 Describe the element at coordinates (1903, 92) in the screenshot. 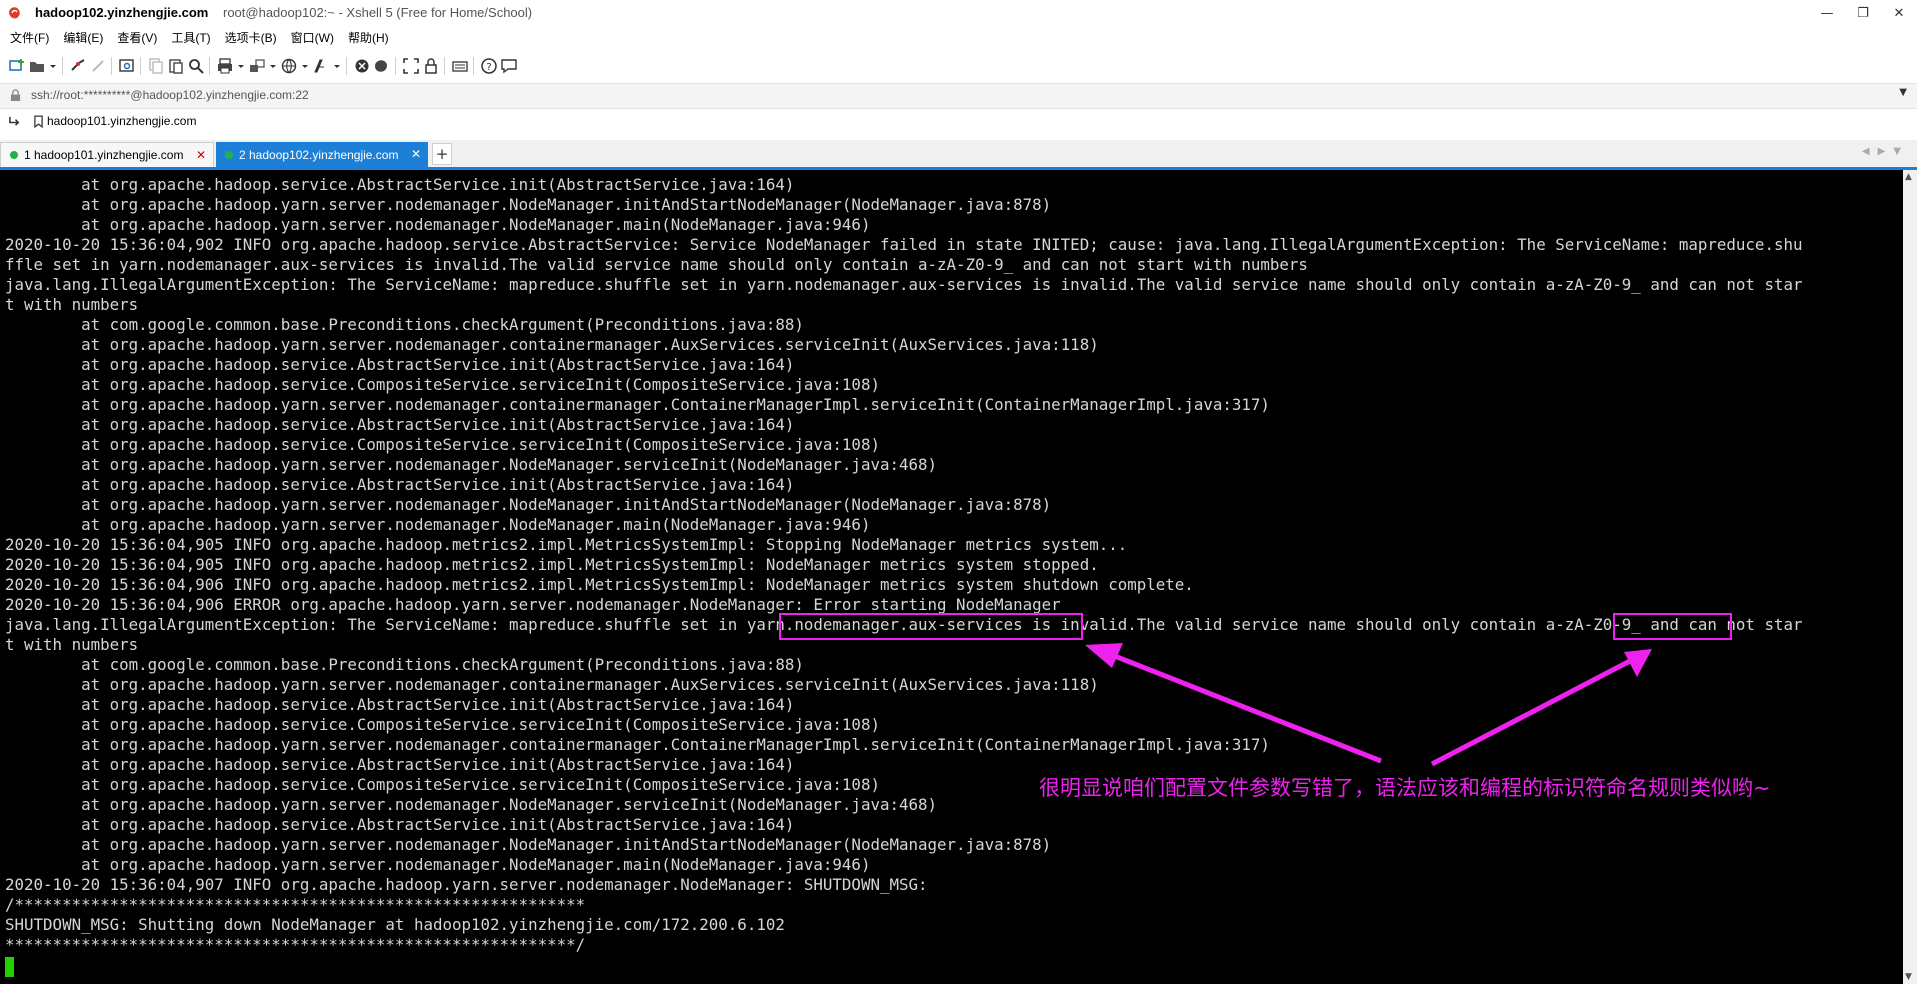

I see `address-dropdown-icon: ▼` at that location.